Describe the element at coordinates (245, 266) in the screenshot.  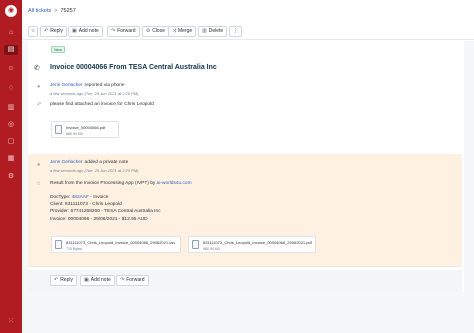
I see `divider` at that location.